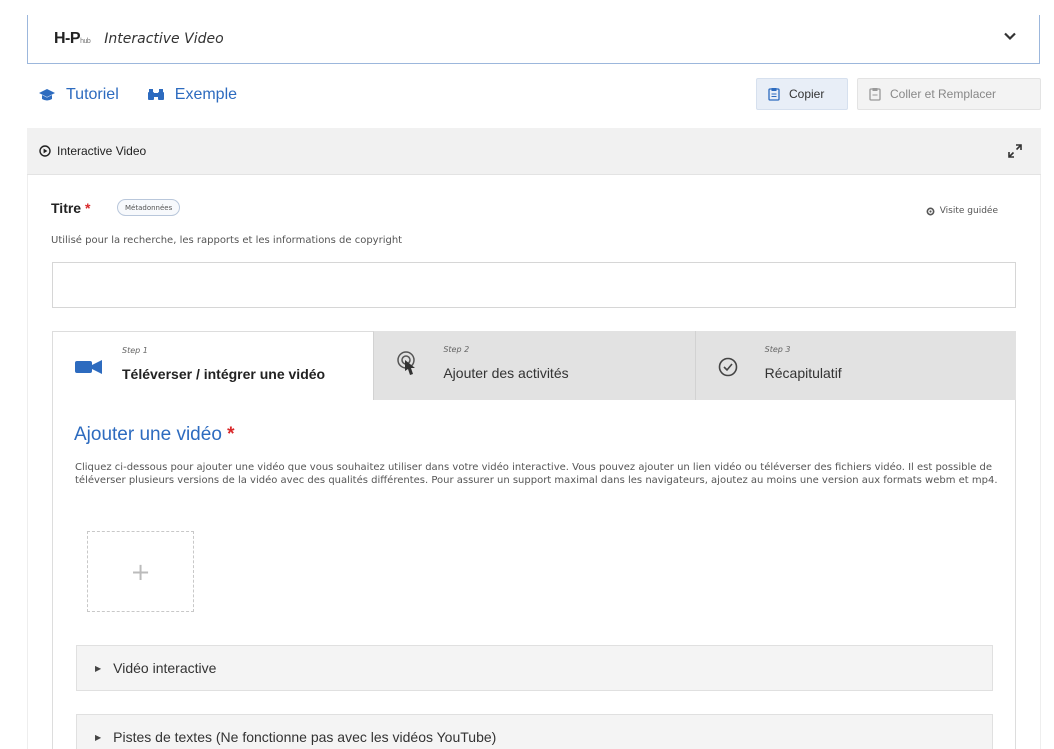 This screenshot has width=1054, height=749. Describe the element at coordinates (855, 365) in the screenshot. I see `tab-step-3: Step 3 Récapitulatif` at that location.